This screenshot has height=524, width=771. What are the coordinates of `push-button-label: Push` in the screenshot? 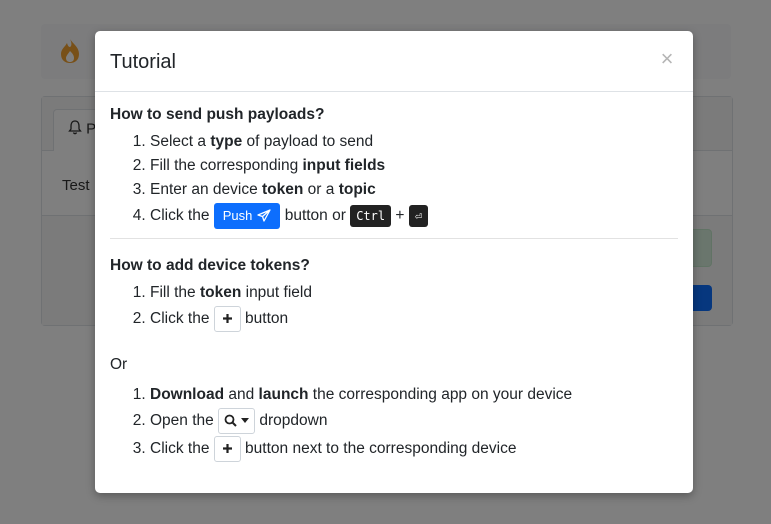 It's located at (237, 215).